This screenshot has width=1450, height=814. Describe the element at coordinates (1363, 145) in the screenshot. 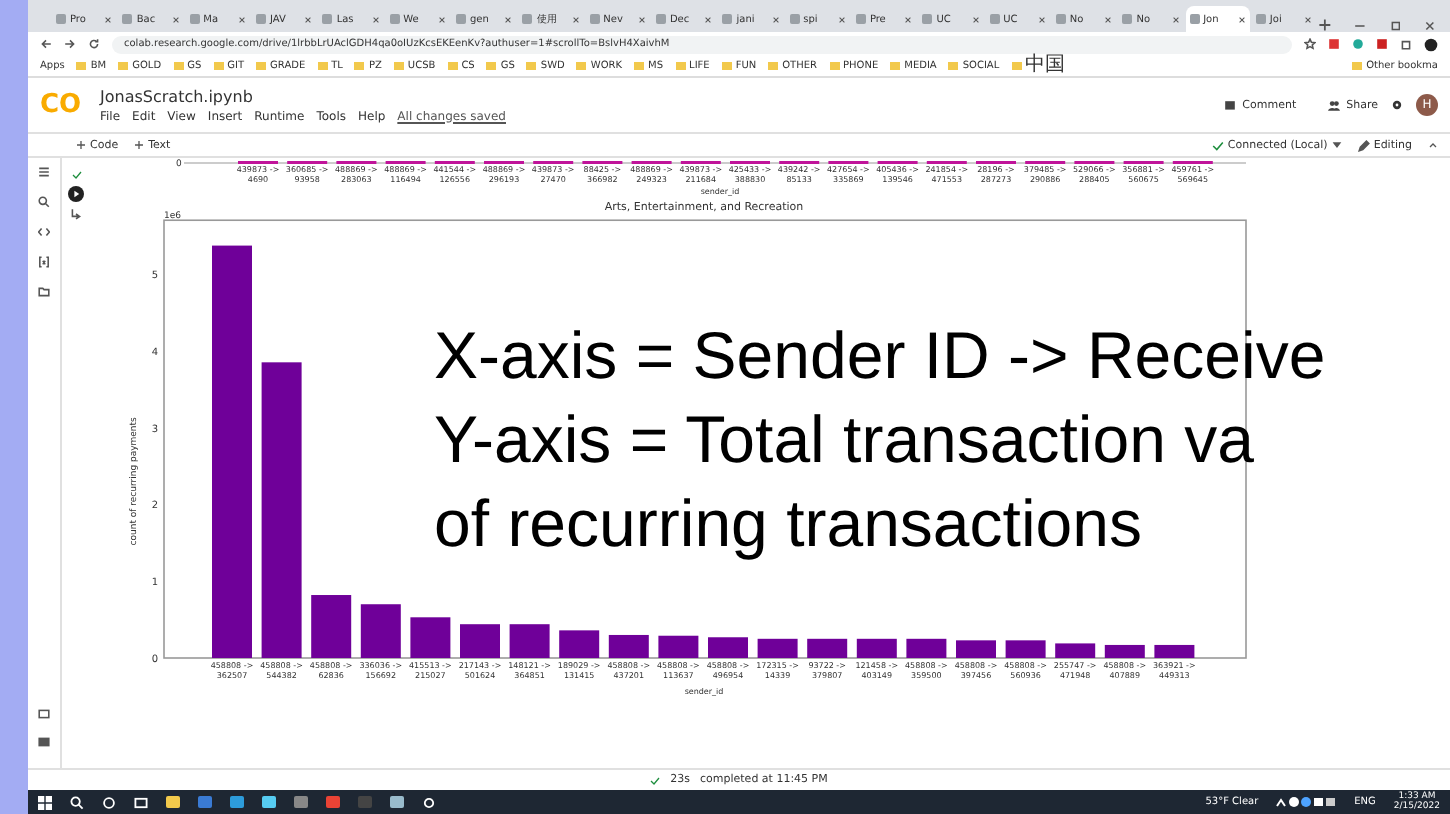

I see `pencil-icon` at that location.